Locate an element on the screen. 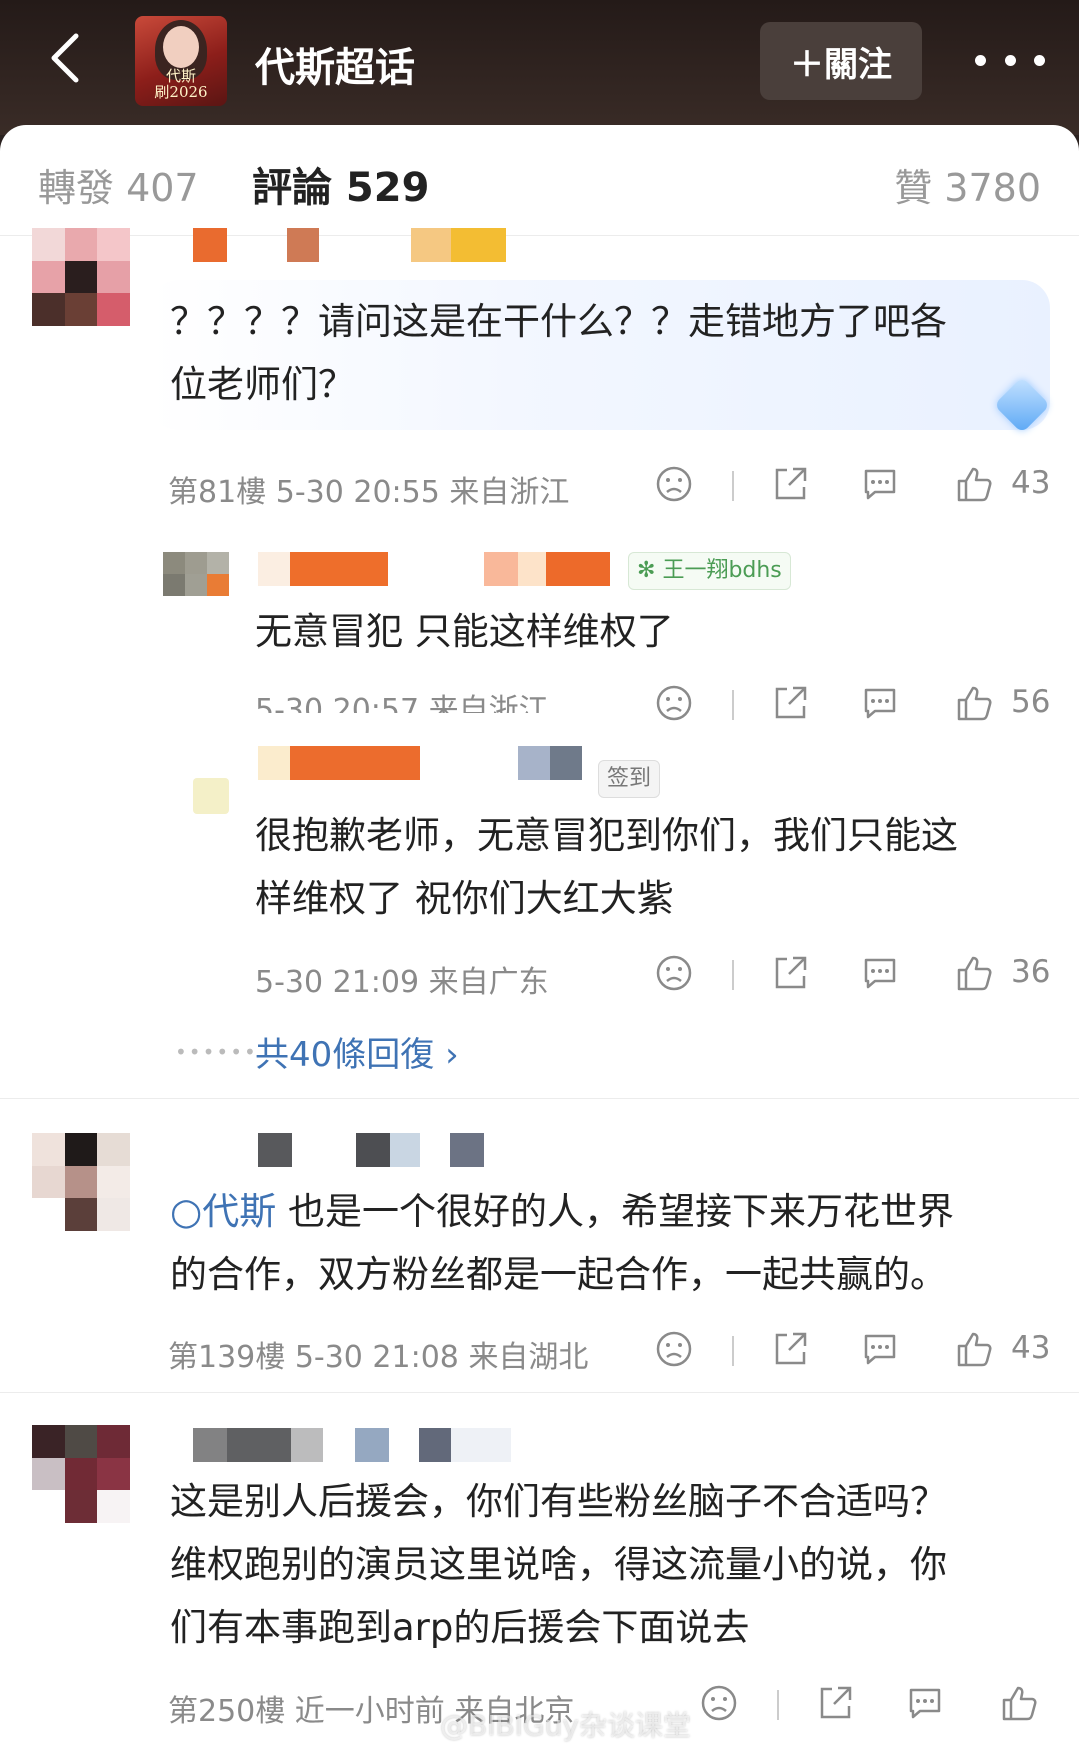 Image resolution: width=1079 pixels, height=1745 pixels. like-count: 36 is located at coordinates (1031, 972).